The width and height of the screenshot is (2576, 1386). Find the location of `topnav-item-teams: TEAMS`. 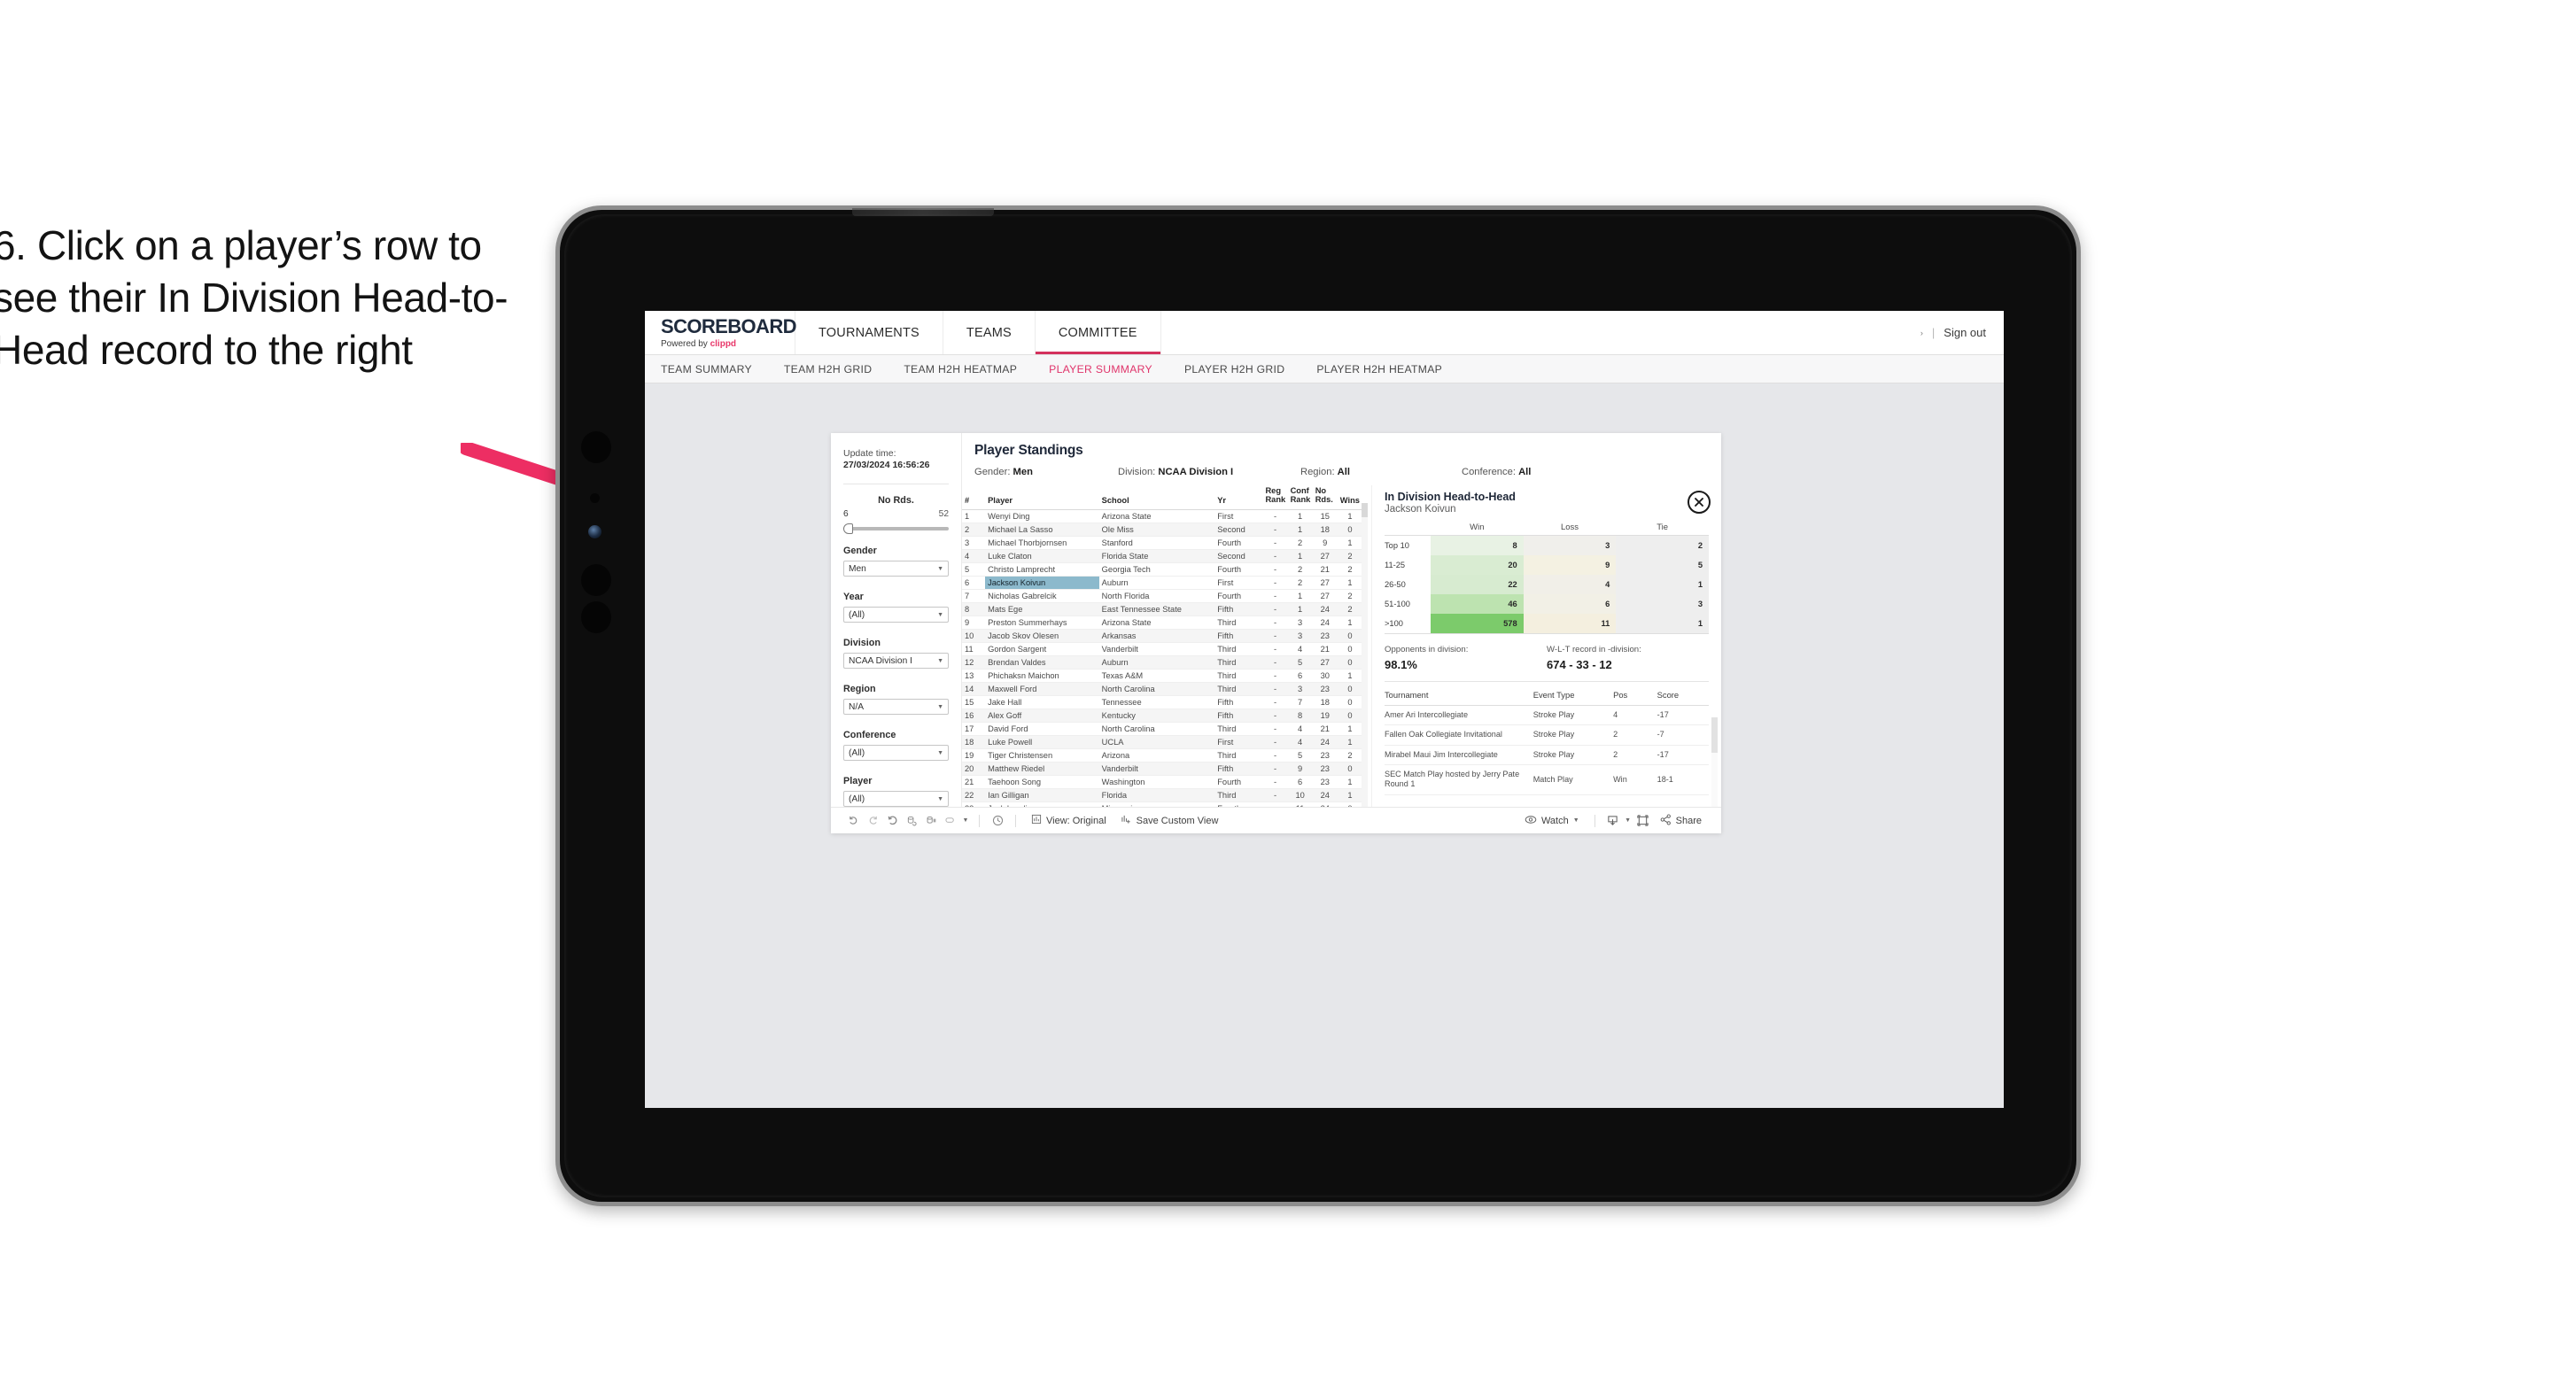

topnav-item-teams: TEAMS is located at coordinates (989, 333).